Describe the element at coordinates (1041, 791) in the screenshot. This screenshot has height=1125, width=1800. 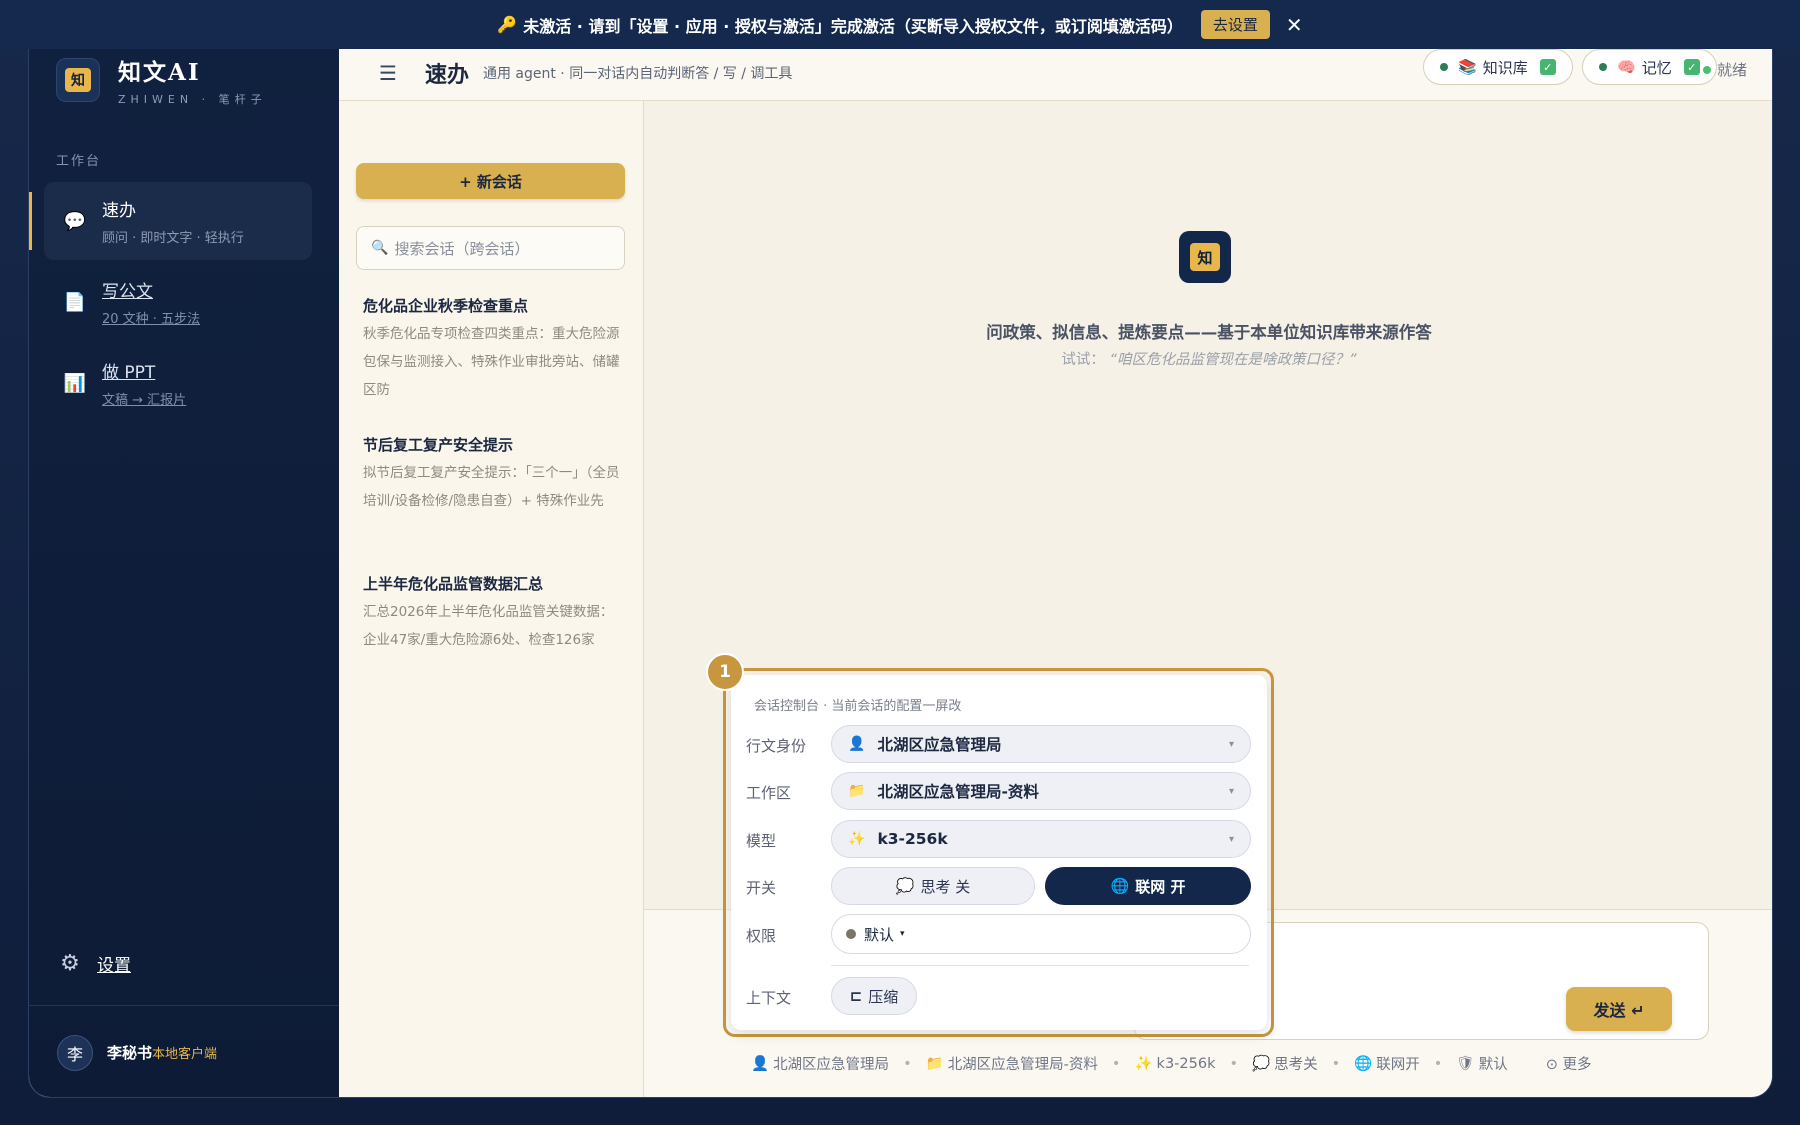
I see `workspace-select: 📁 北湖区应急管理局-资料 ▾` at that location.